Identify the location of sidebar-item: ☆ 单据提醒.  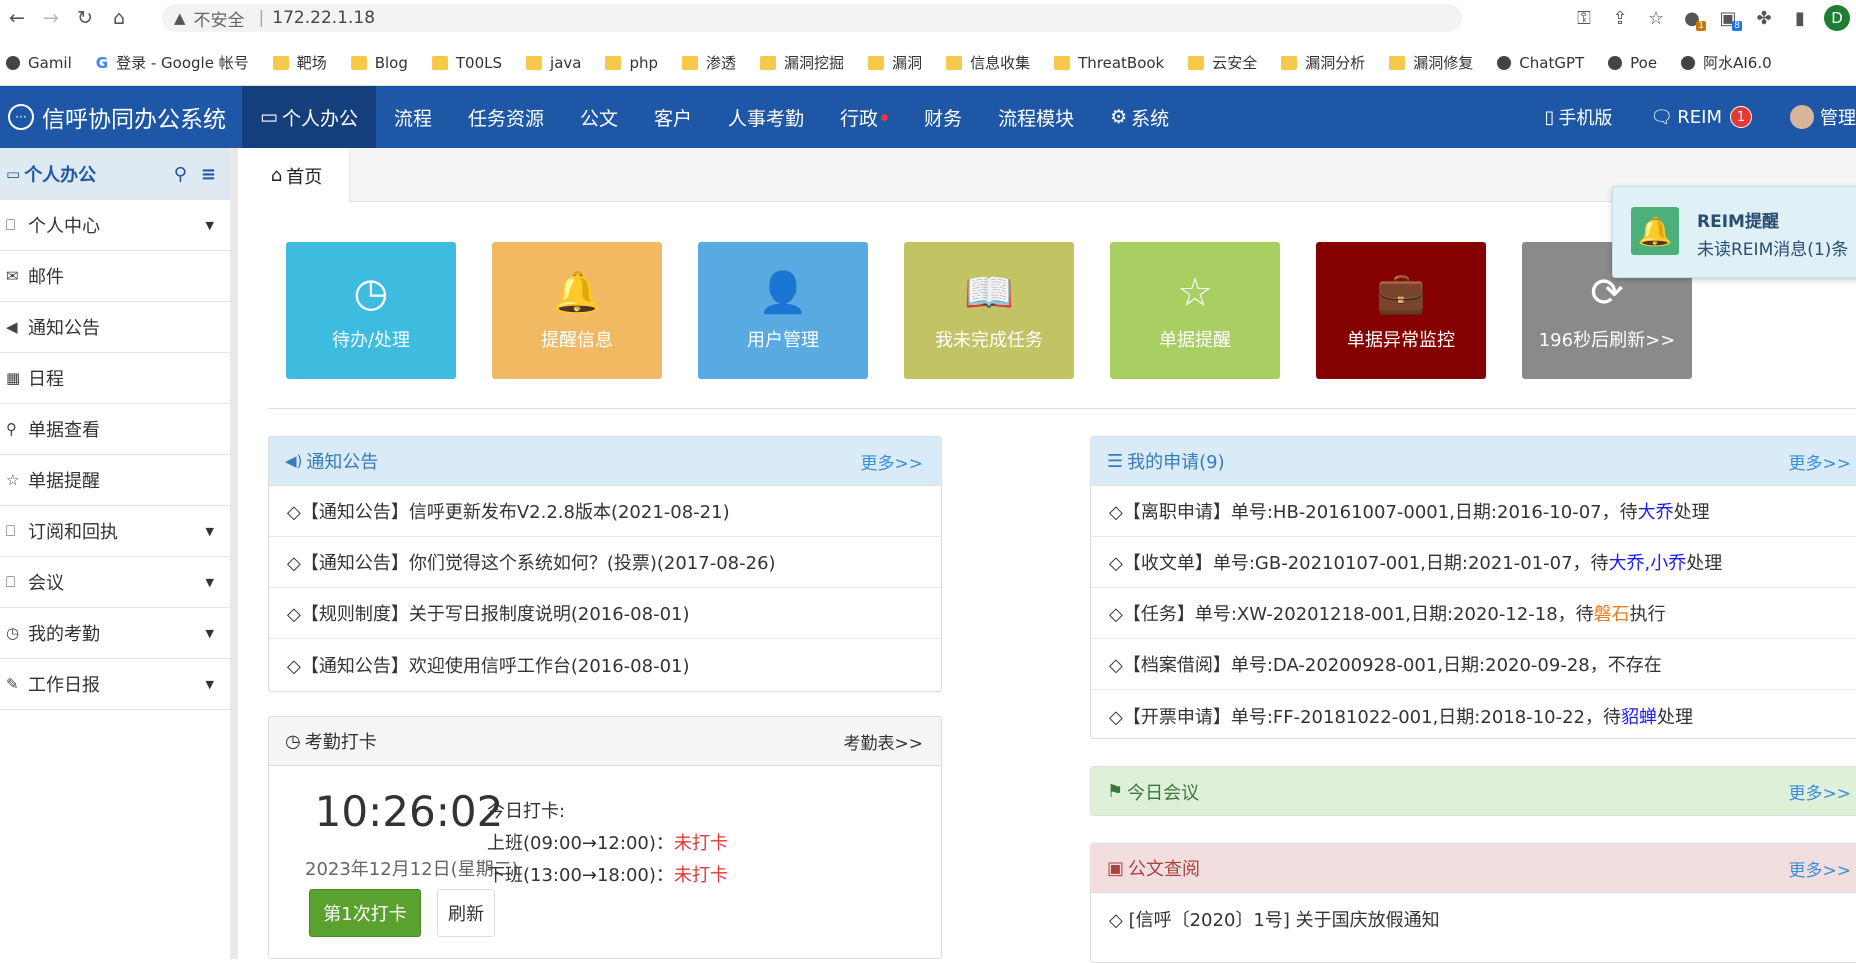
(115, 480).